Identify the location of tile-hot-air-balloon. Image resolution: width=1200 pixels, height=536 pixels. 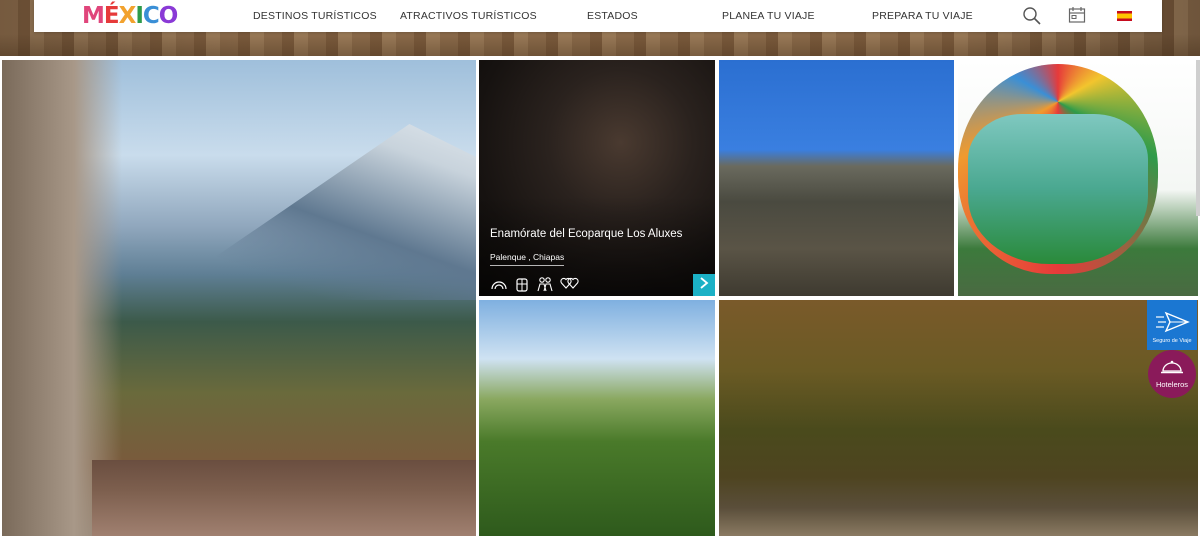
(1078, 178).